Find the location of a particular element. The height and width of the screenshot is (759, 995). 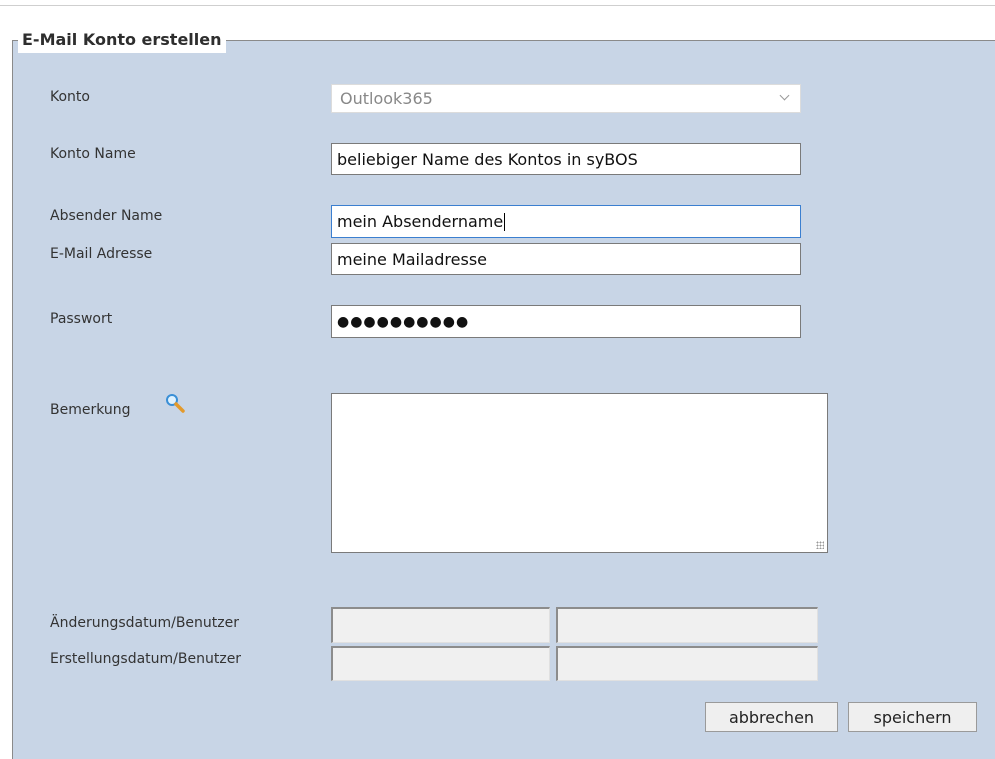

save-button: speichern is located at coordinates (912, 717).